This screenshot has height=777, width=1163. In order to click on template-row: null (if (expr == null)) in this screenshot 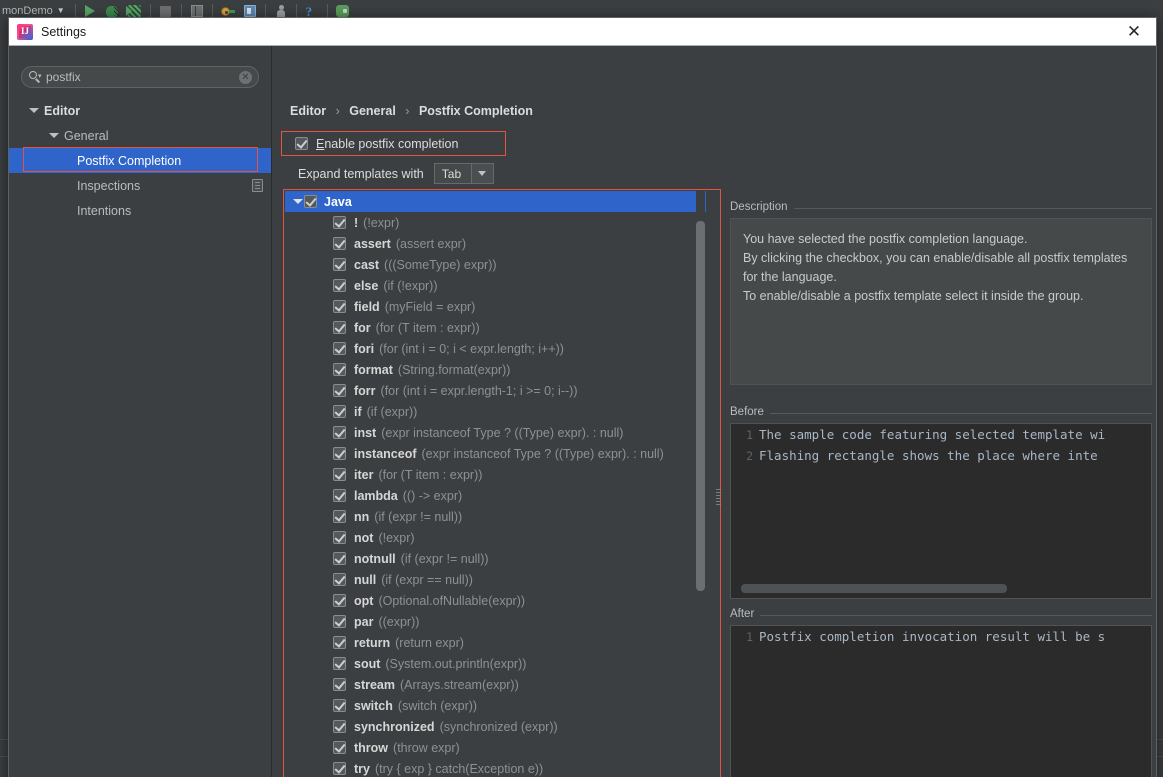, I will do `click(495, 579)`.